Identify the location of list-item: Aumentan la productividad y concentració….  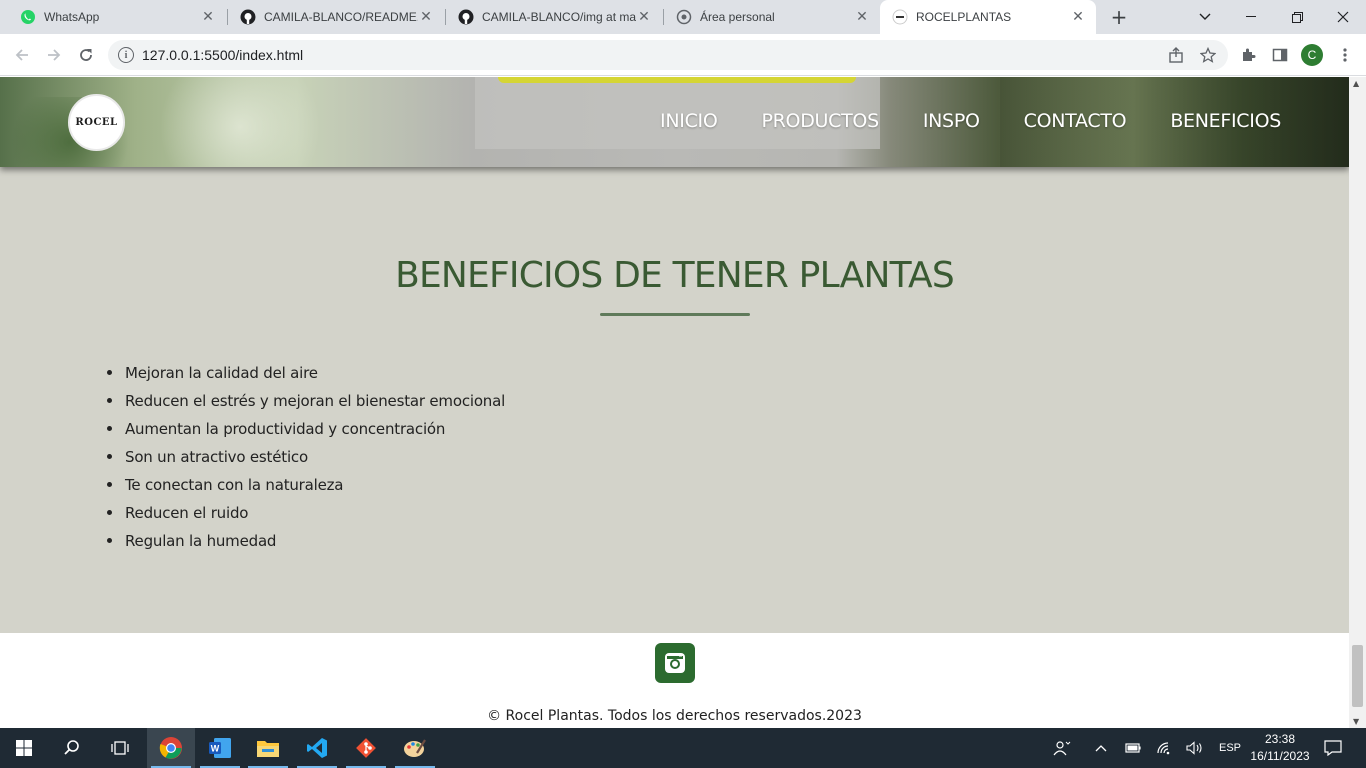
(306, 433).